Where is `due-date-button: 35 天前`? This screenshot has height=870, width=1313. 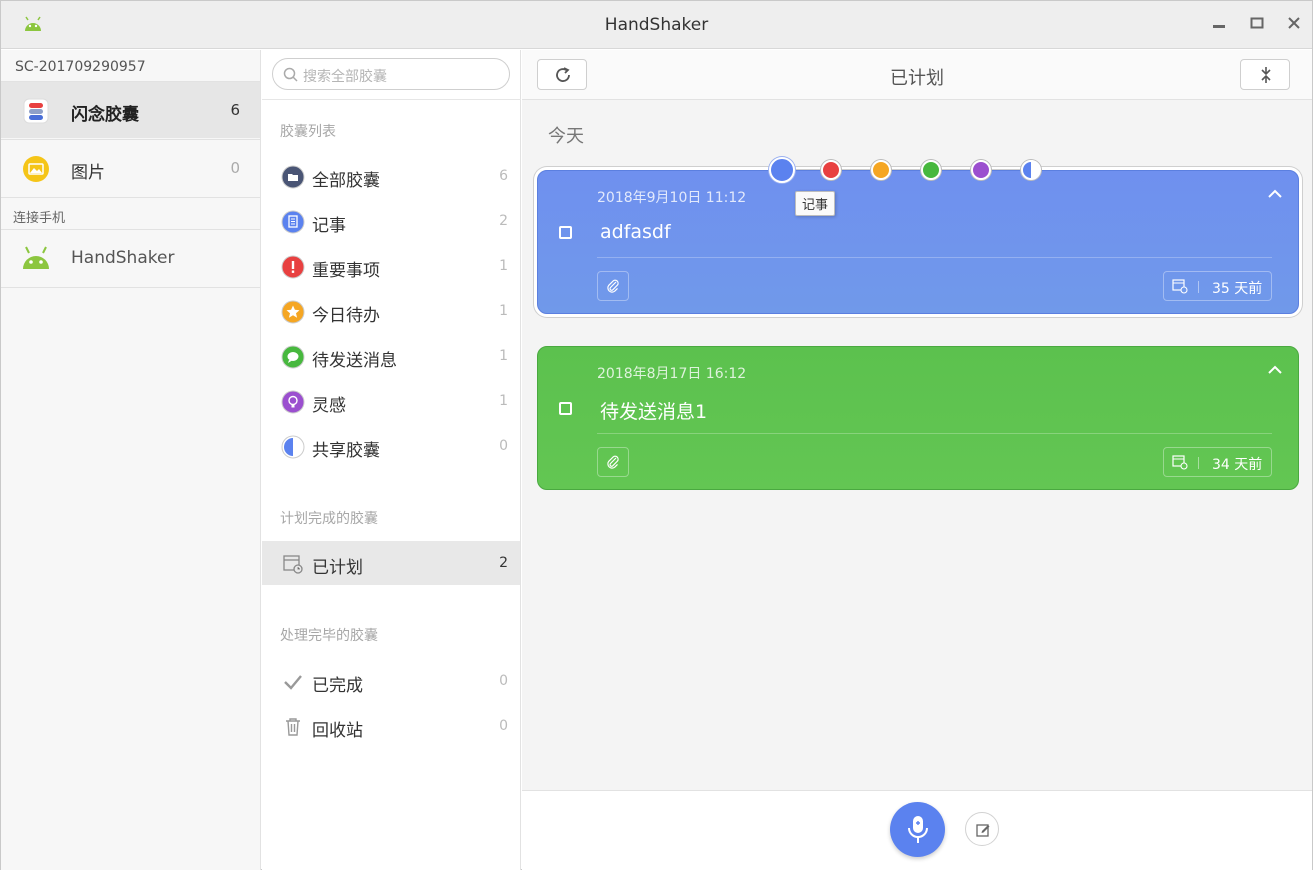 due-date-button: 35 天前 is located at coordinates (1217, 286).